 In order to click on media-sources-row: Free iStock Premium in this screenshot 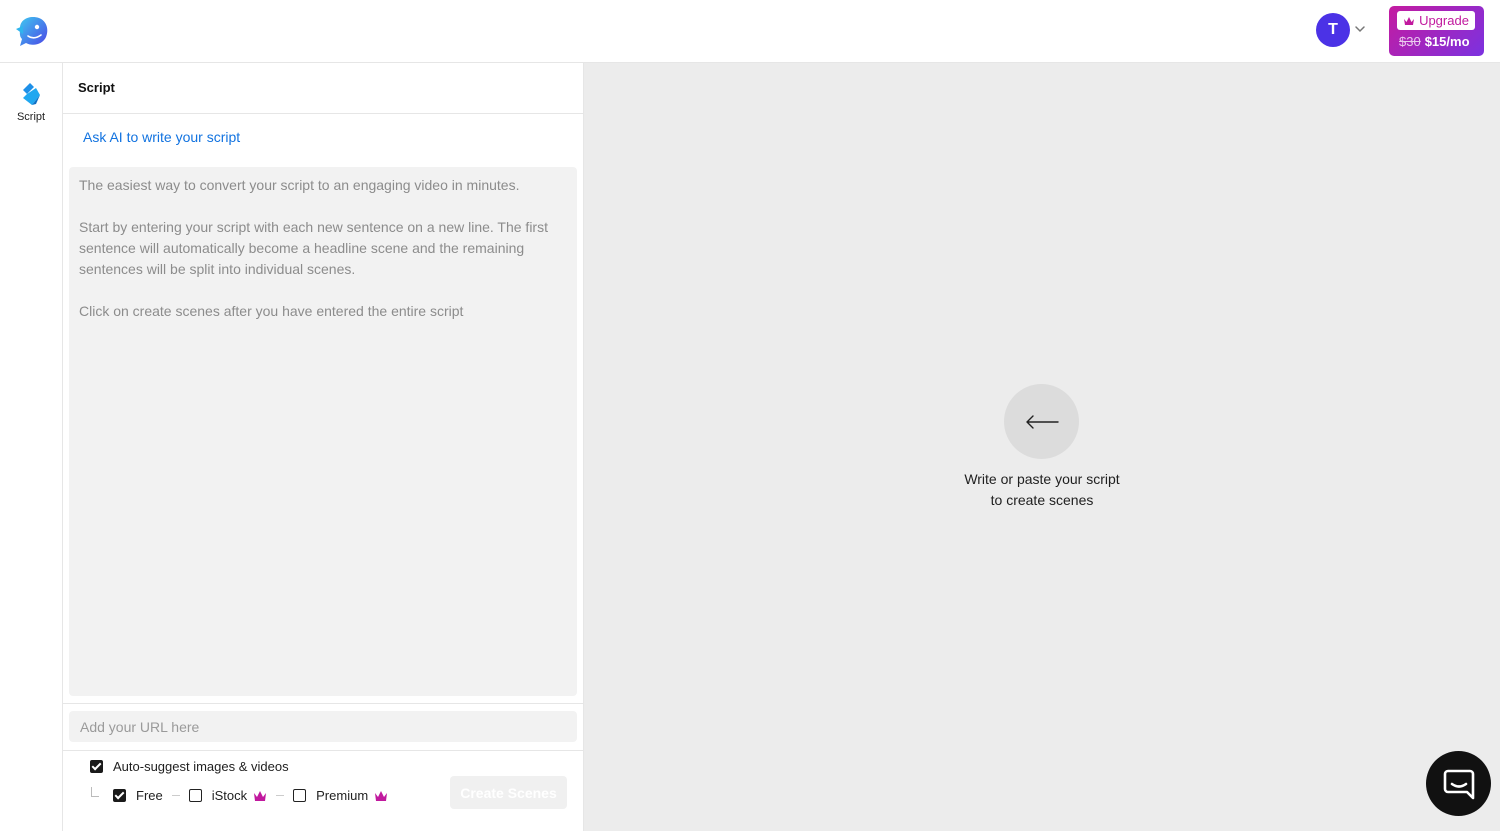, I will do `click(239, 794)`.